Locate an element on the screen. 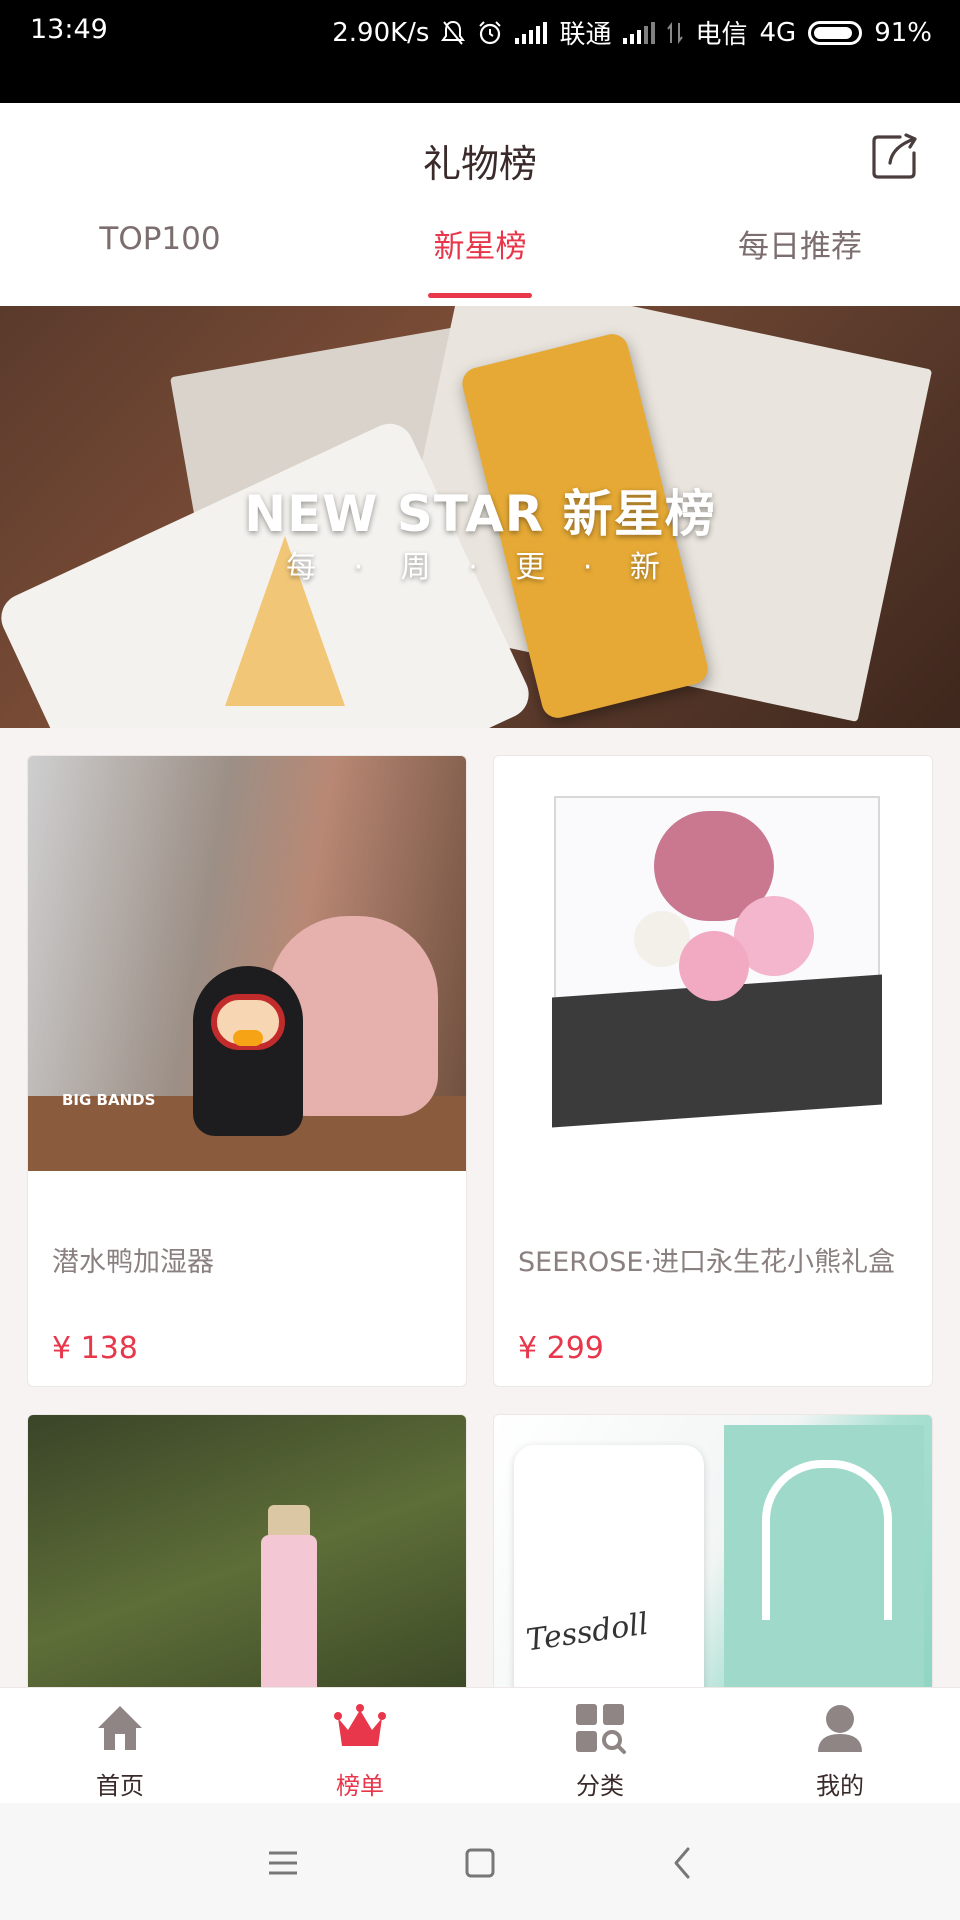 The image size is (960, 1920). bottom-nav: 首页 榜单 分类 我的 is located at coordinates (480, 1745).